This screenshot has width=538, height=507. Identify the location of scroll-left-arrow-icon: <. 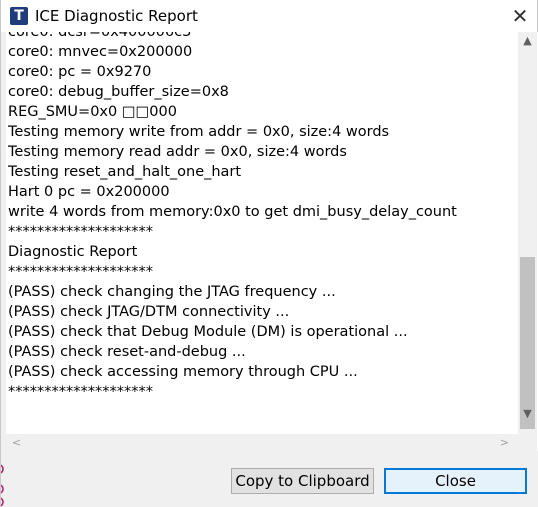
(16, 442).